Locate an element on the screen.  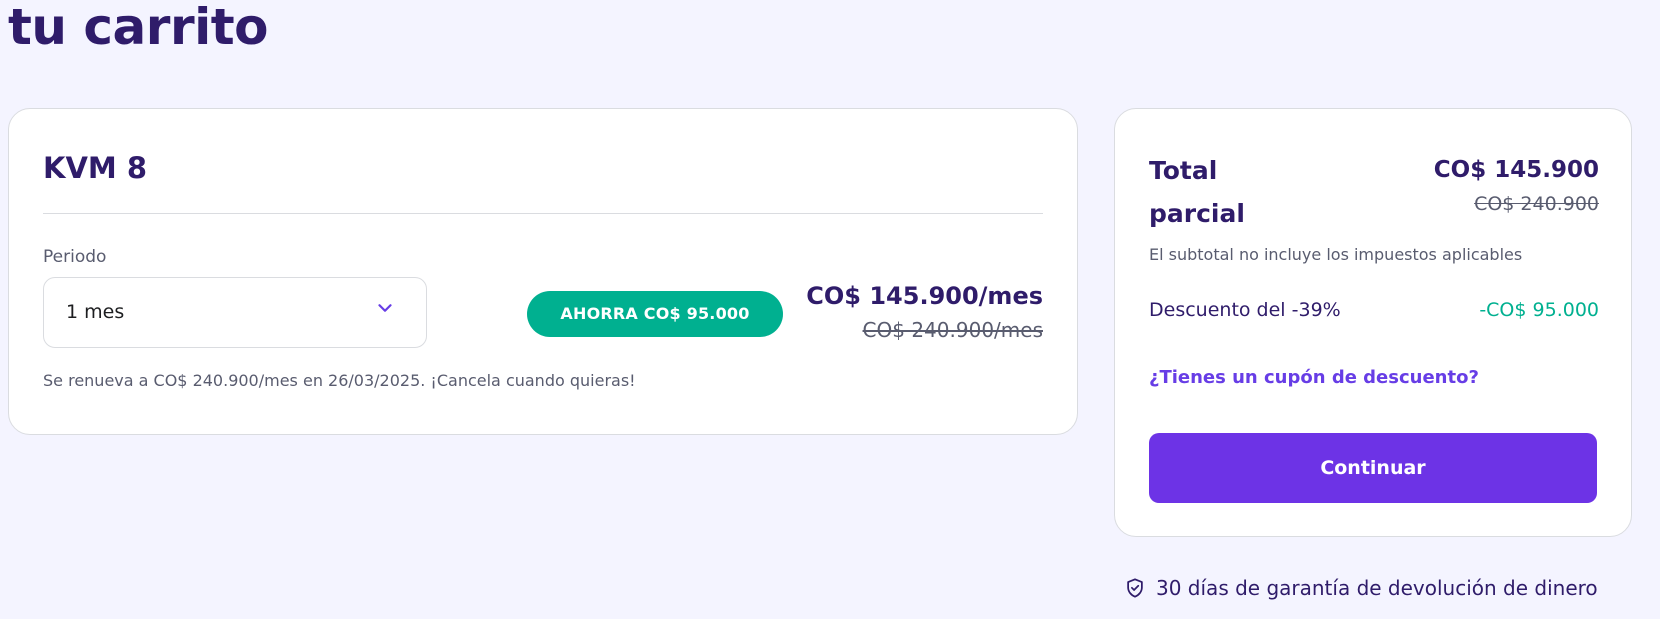
subtotal-old: CO$ 240.900 is located at coordinates (1536, 204).